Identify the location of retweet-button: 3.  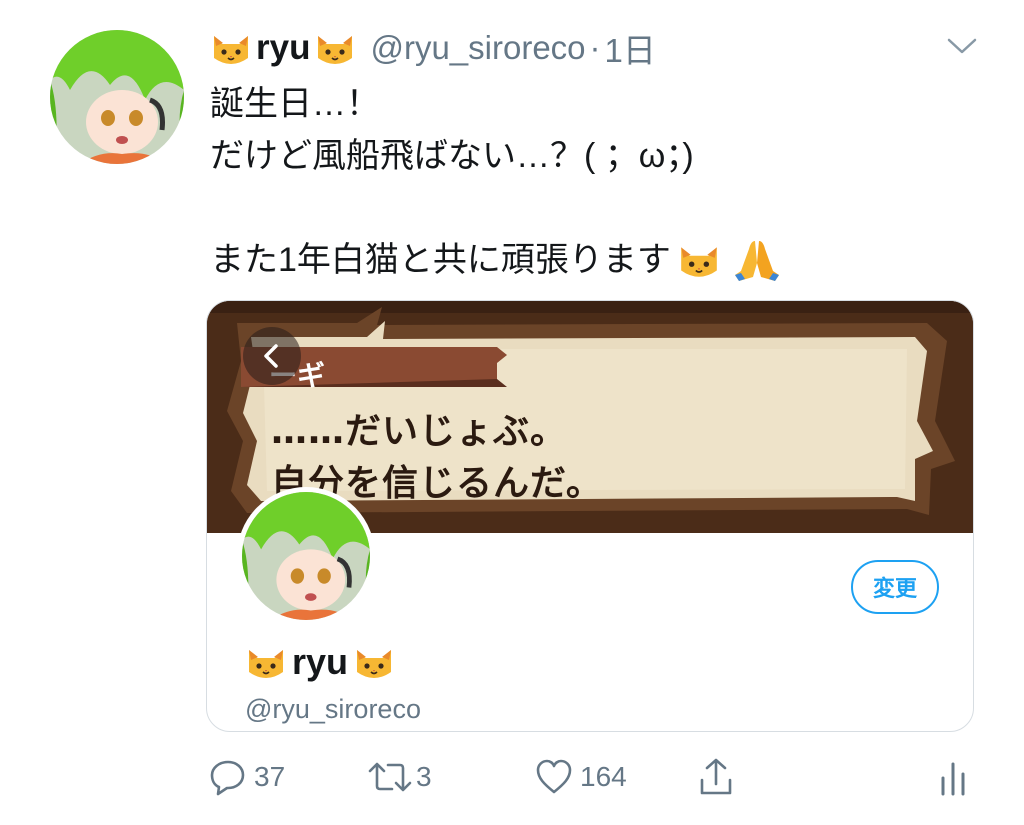
(399, 777).